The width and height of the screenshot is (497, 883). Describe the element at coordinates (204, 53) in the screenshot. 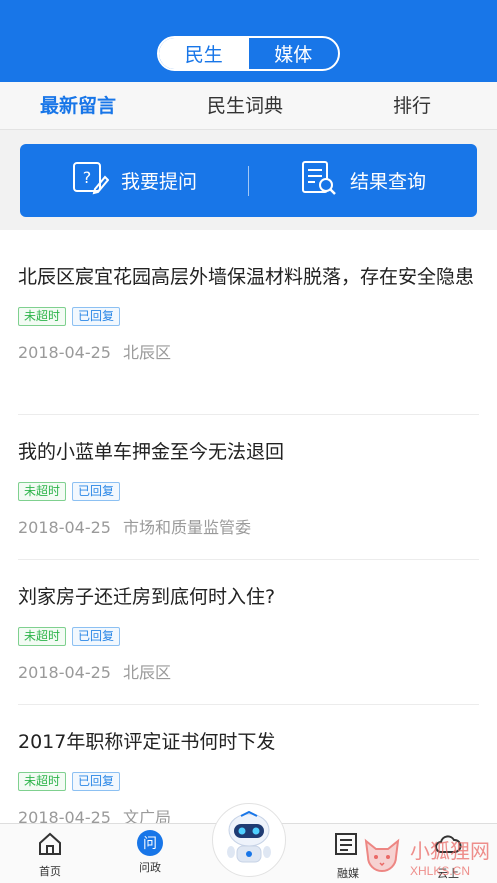

I see `segment-minsheng: 民生` at that location.